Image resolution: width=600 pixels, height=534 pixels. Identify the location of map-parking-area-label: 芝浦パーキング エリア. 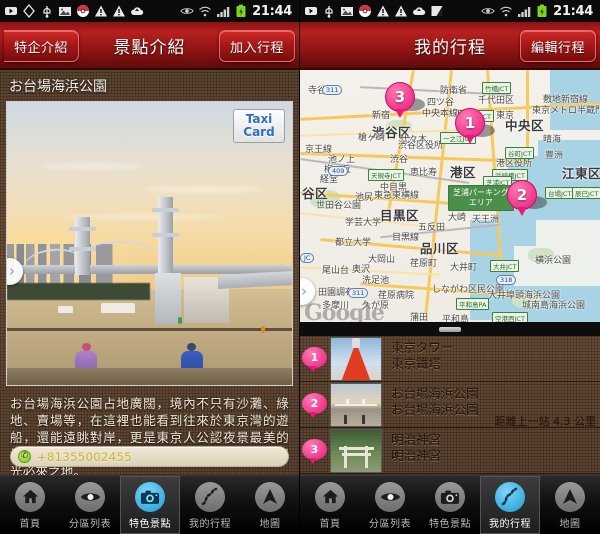
(481, 198).